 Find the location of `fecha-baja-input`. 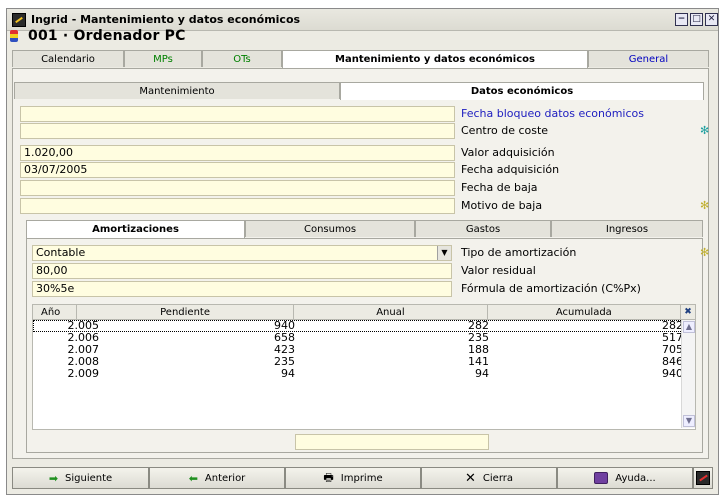

fecha-baja-input is located at coordinates (237, 188).